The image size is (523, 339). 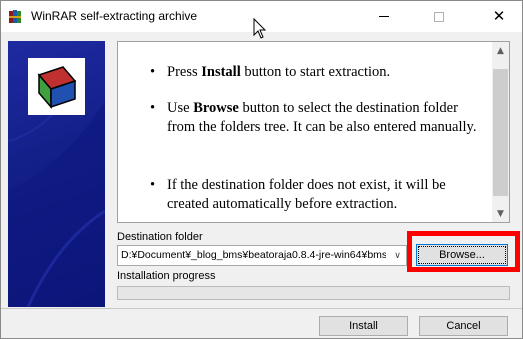 What do you see at coordinates (114, 16) in the screenshot?
I see `window-title: WinRAR self-extracting archive` at bounding box center [114, 16].